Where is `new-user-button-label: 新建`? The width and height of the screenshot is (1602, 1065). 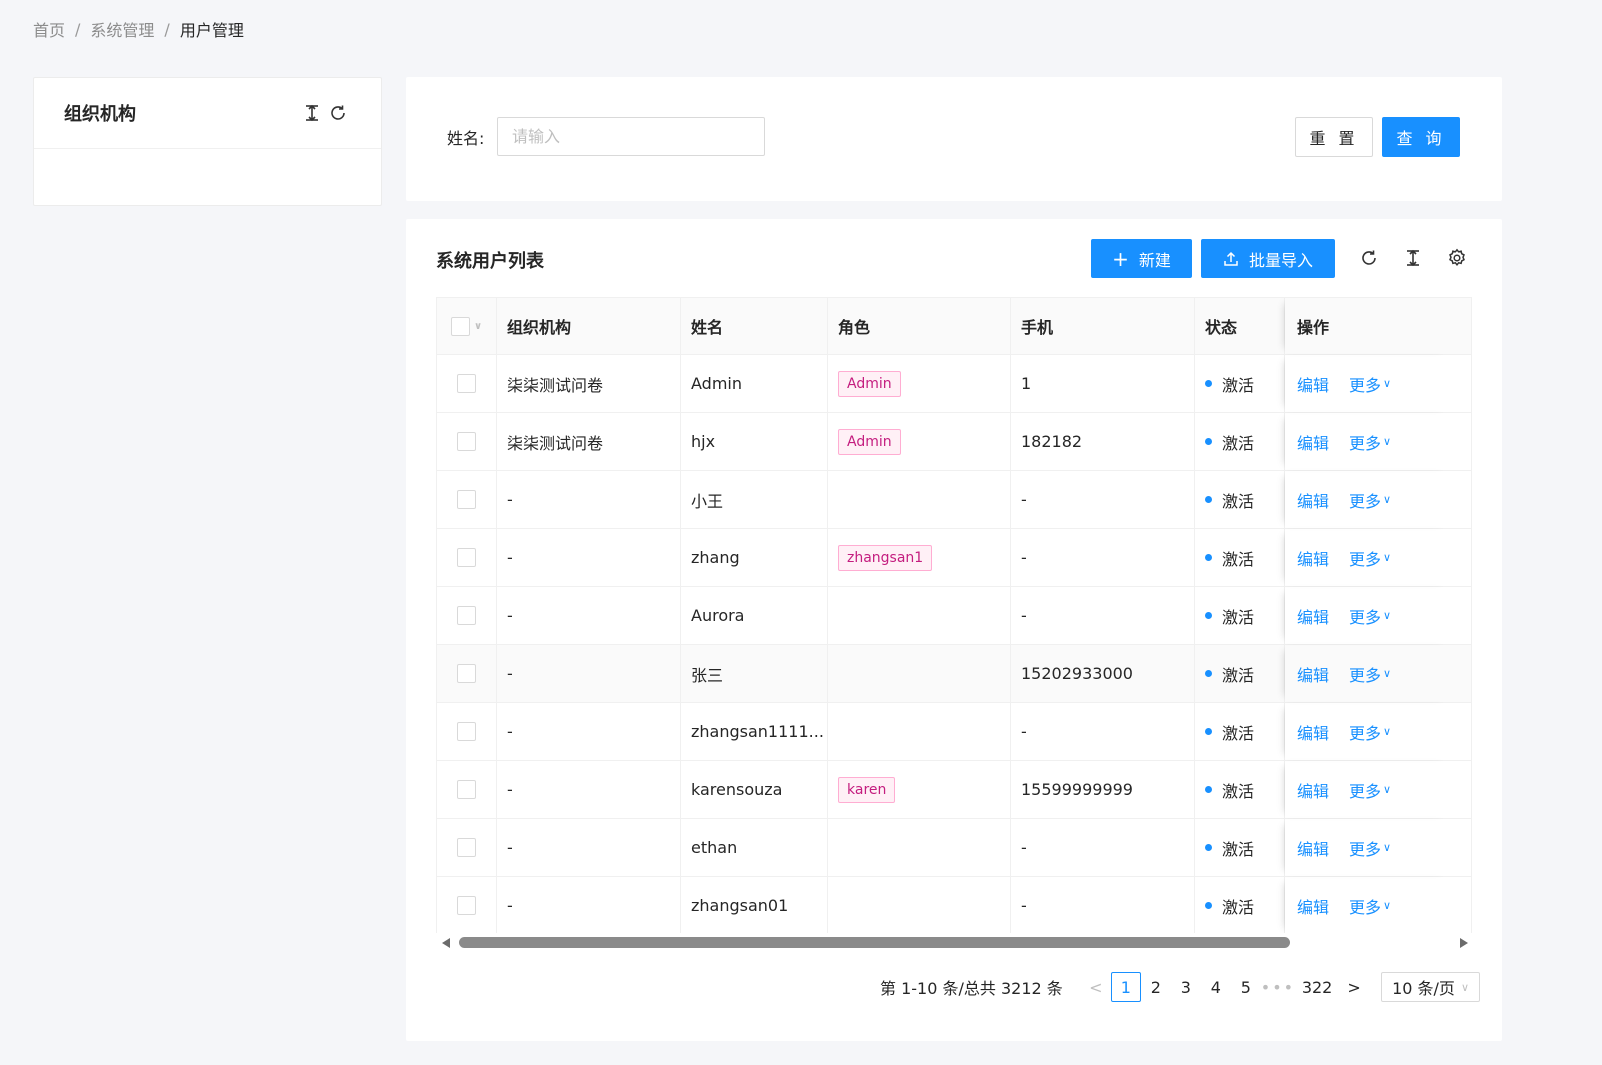
new-user-button-label: 新建 is located at coordinates (1154, 260).